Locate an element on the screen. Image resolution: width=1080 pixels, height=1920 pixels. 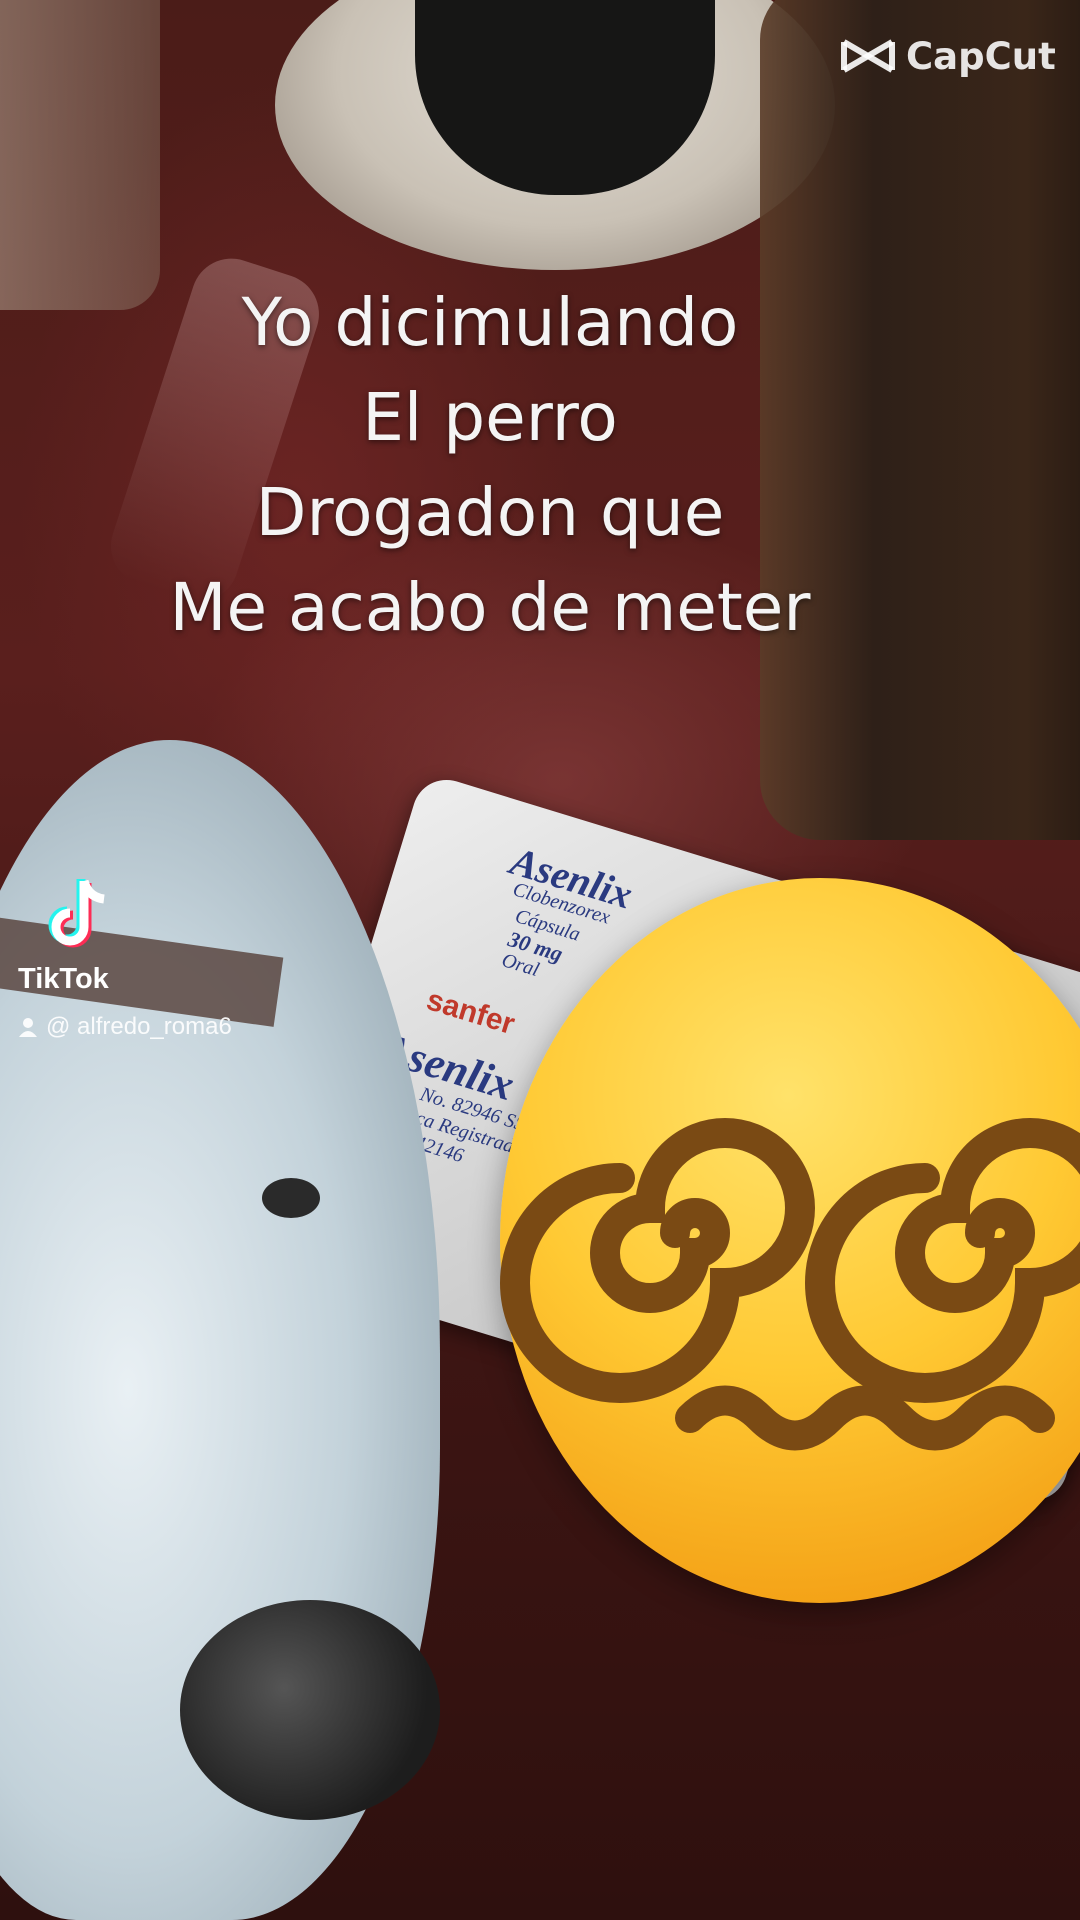
caption-line: Me acabo de meter is located at coordinates (490, 607).